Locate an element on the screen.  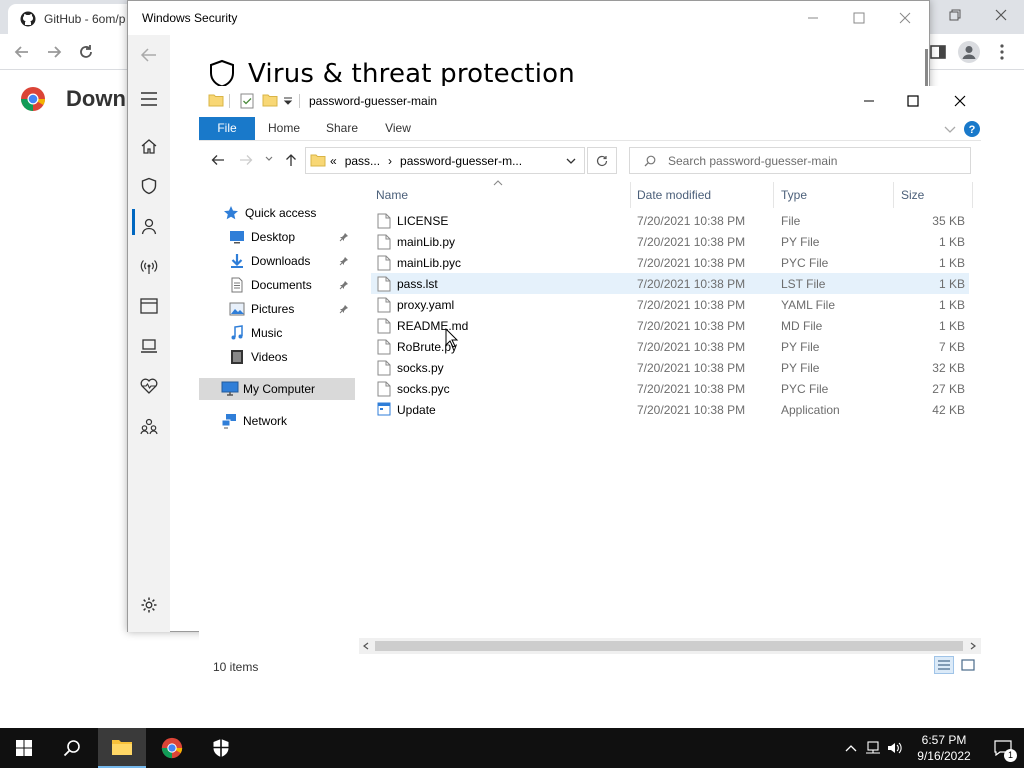
search-box: Search password-guesser-main is located at coordinates (800, 160).